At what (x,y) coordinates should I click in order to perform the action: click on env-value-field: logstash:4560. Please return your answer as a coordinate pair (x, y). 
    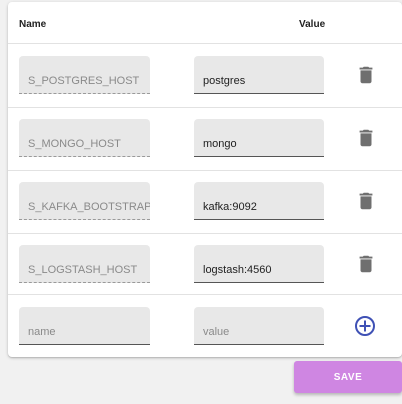
    Looking at the image, I should click on (259, 264).